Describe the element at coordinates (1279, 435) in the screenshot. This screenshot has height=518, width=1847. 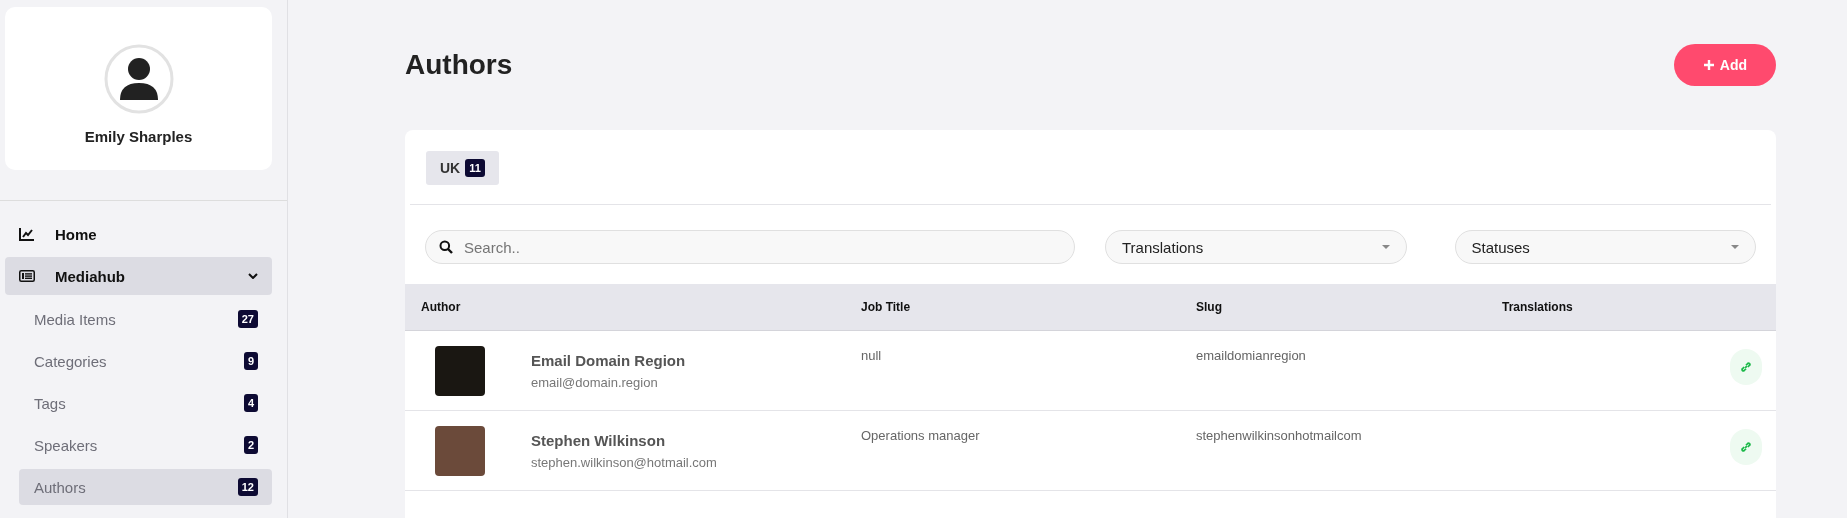
I see `table-cell-text: stephenwilkinsonhotmailcom` at that location.